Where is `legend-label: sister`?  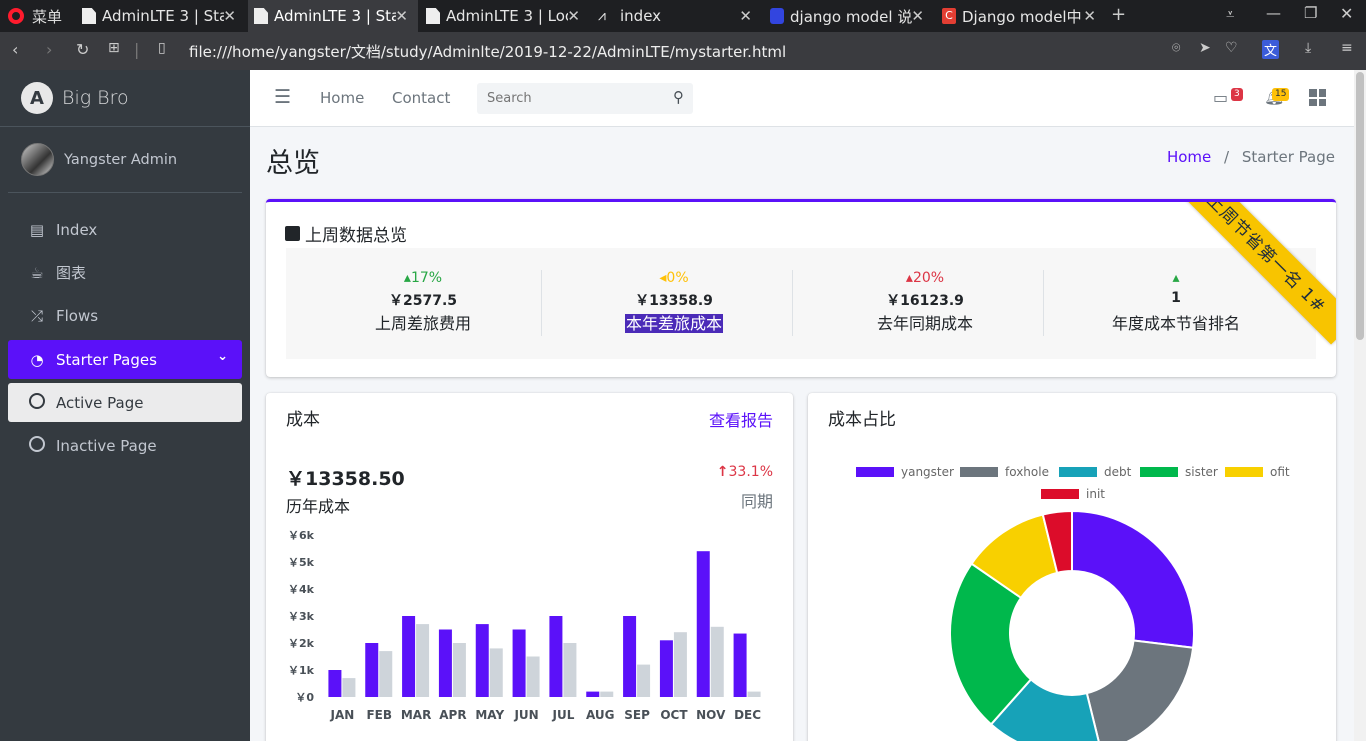
legend-label: sister is located at coordinates (1201, 472).